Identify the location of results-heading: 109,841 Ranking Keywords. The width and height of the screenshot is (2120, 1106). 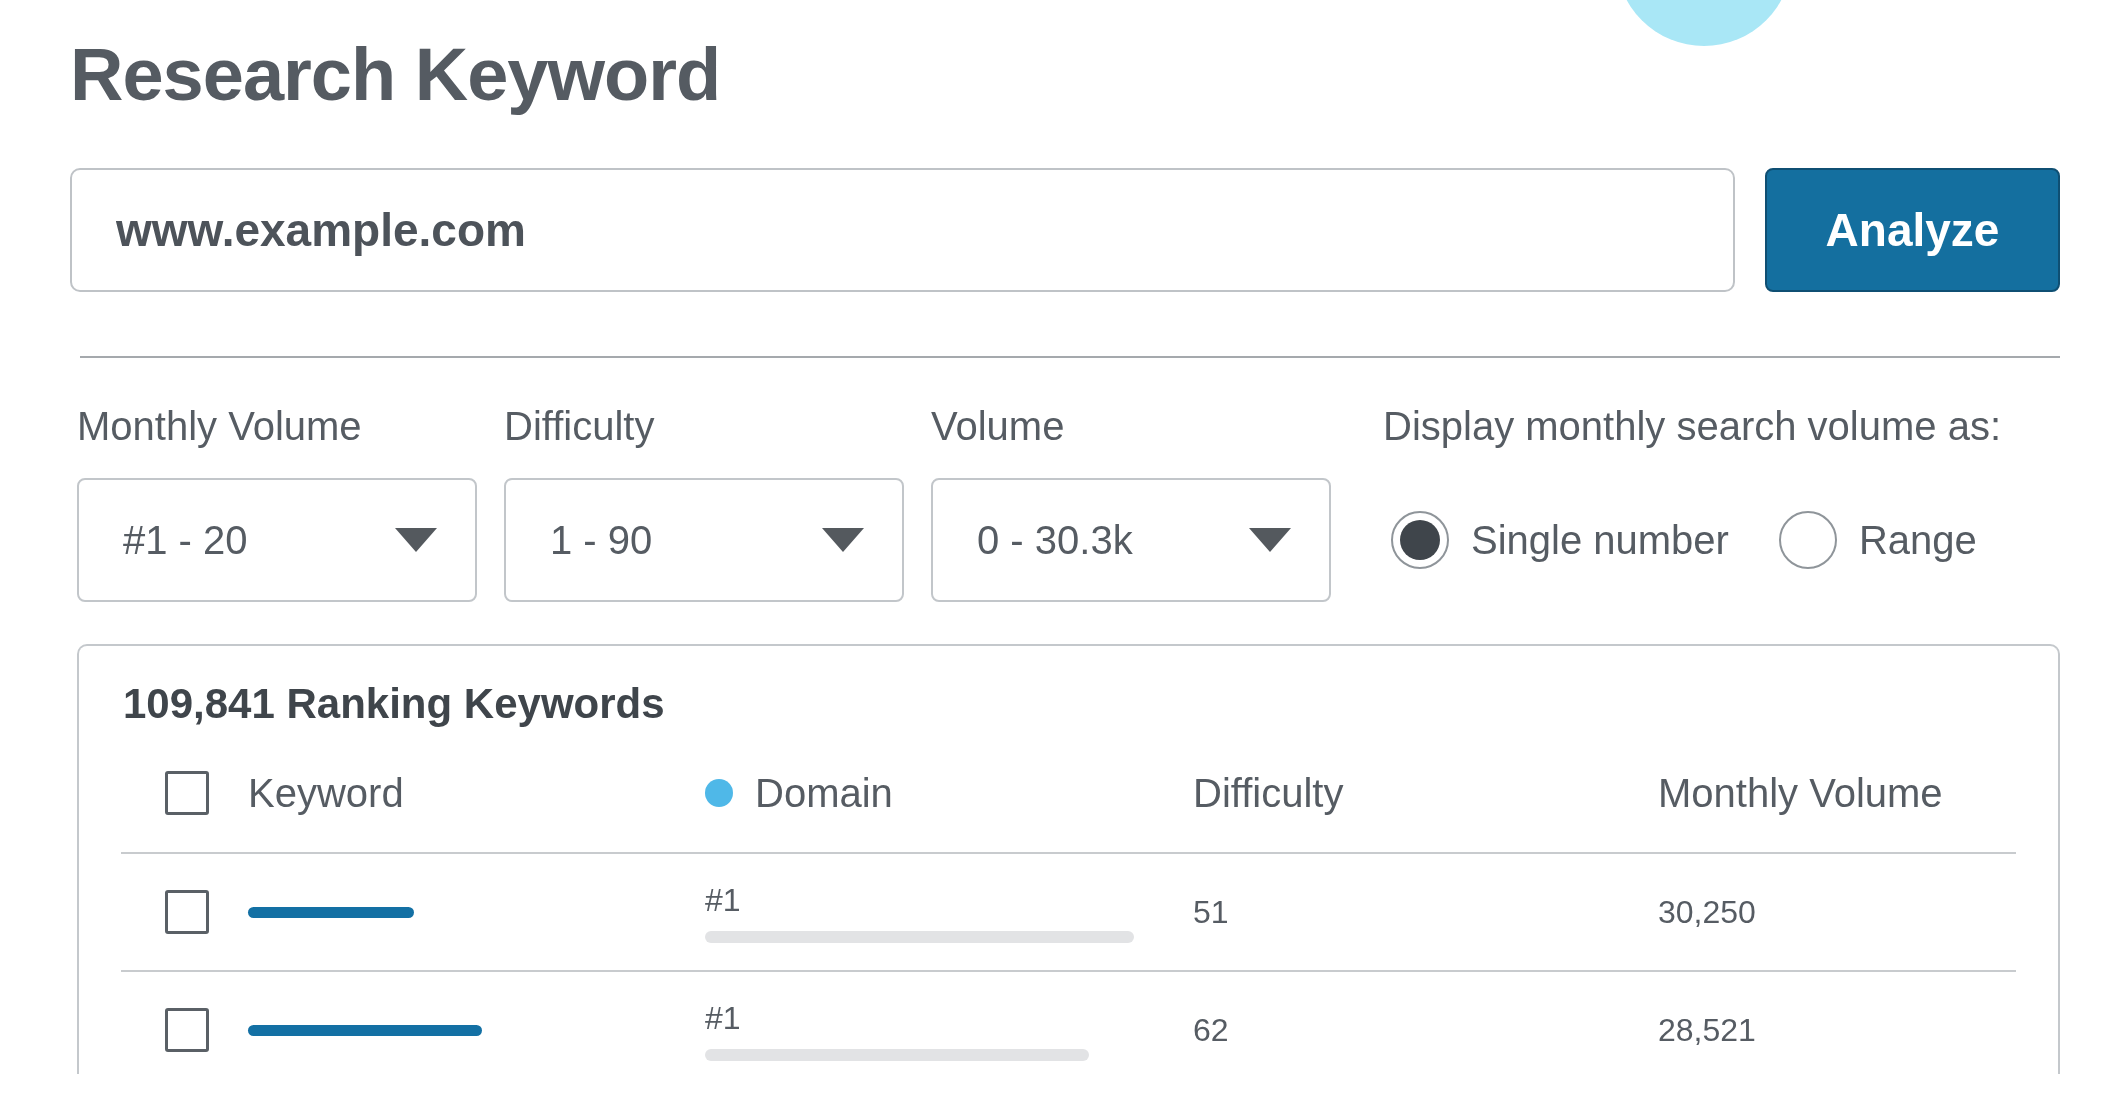
(394, 704).